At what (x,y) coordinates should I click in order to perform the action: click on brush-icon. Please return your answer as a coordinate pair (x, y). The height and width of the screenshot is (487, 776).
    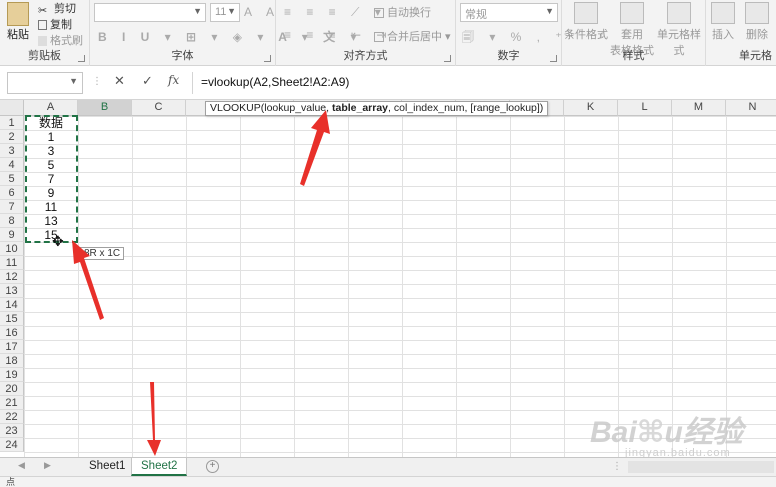
    Looking at the image, I should click on (42, 41).